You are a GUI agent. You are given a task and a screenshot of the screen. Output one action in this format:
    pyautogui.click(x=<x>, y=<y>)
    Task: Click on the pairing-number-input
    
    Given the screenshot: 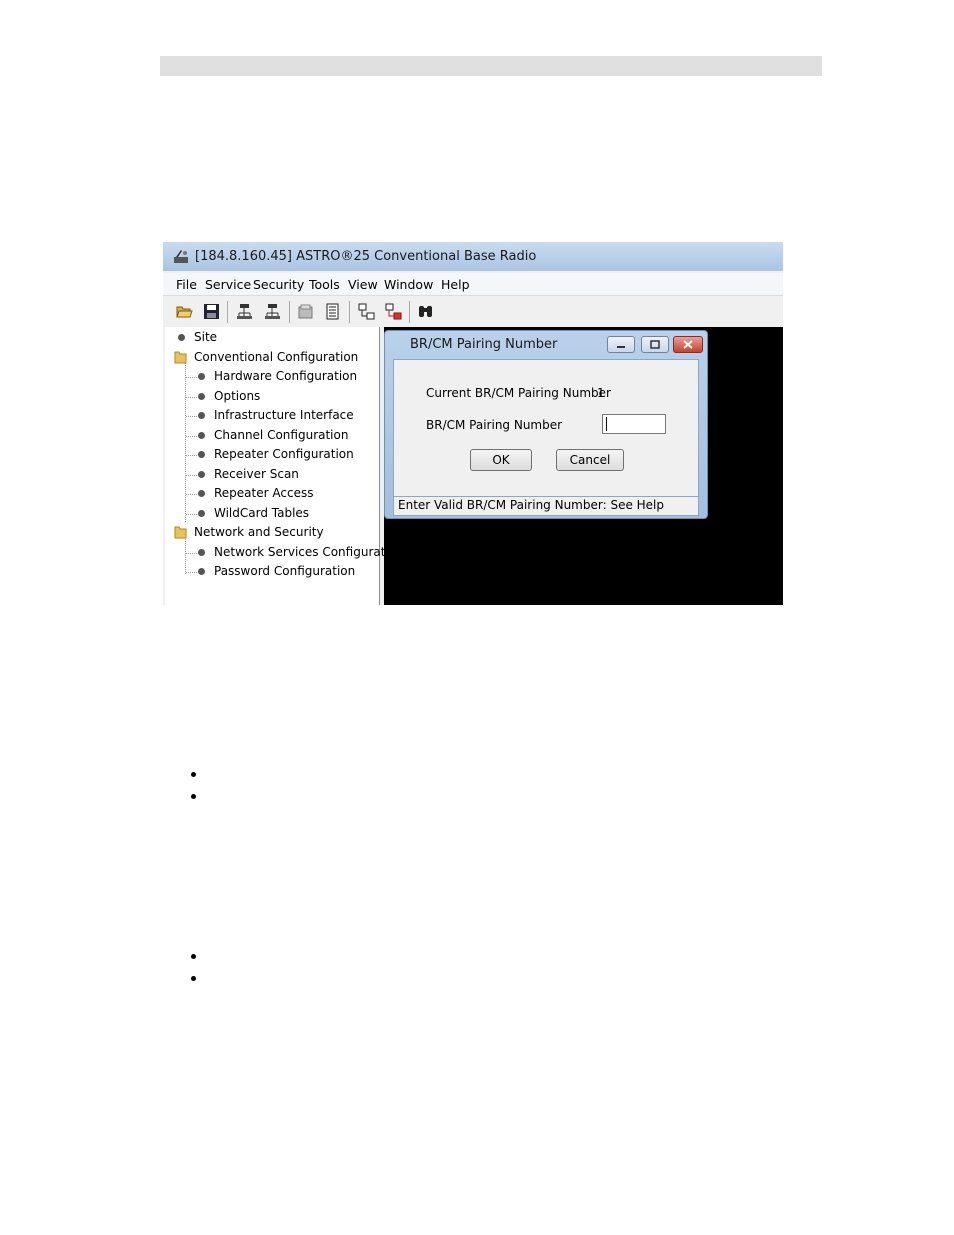 What is the action you would take?
    pyautogui.click(x=634, y=424)
    